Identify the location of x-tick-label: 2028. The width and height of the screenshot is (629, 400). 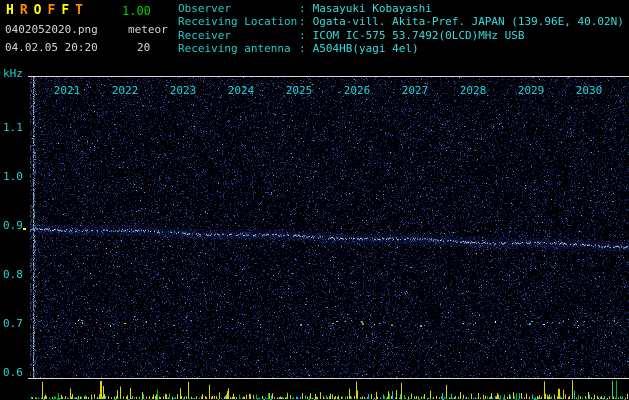
(473, 90).